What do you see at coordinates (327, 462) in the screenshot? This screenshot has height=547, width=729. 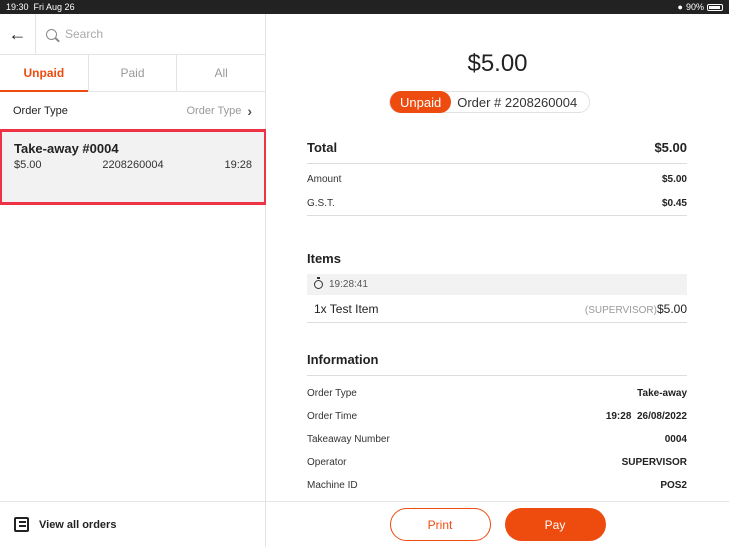 I see `info-label: Operator` at bounding box center [327, 462].